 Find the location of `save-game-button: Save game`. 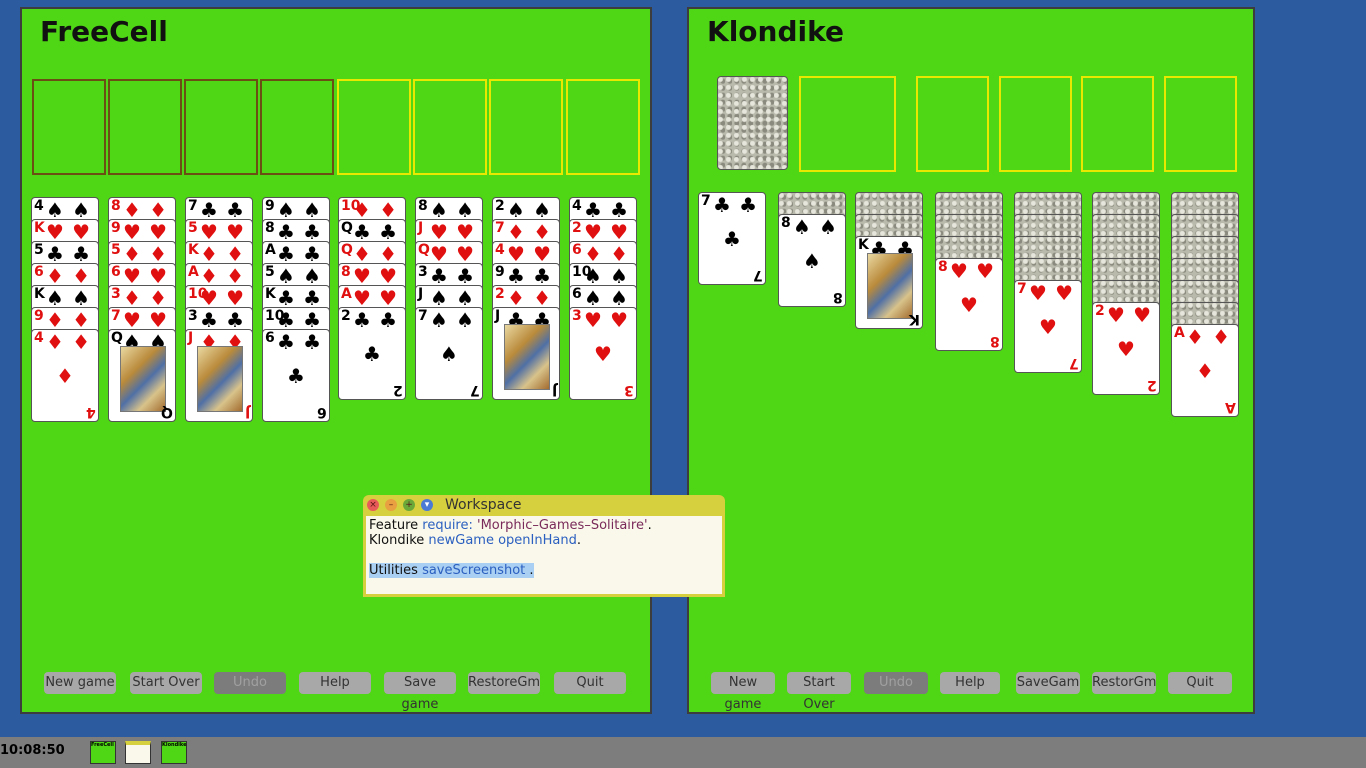

save-game-button: Save game is located at coordinates (420, 692).